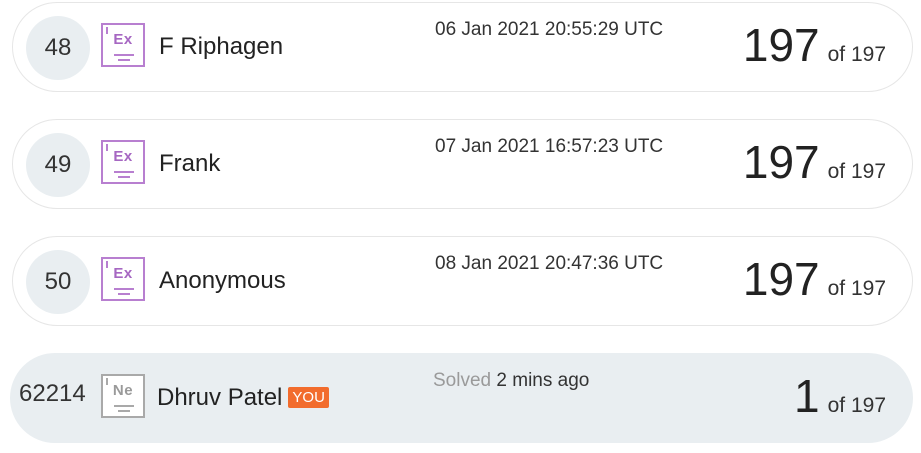 The height and width of the screenshot is (453, 921). What do you see at coordinates (807, 396) in the screenshot?
I see `score-value: 1` at bounding box center [807, 396].